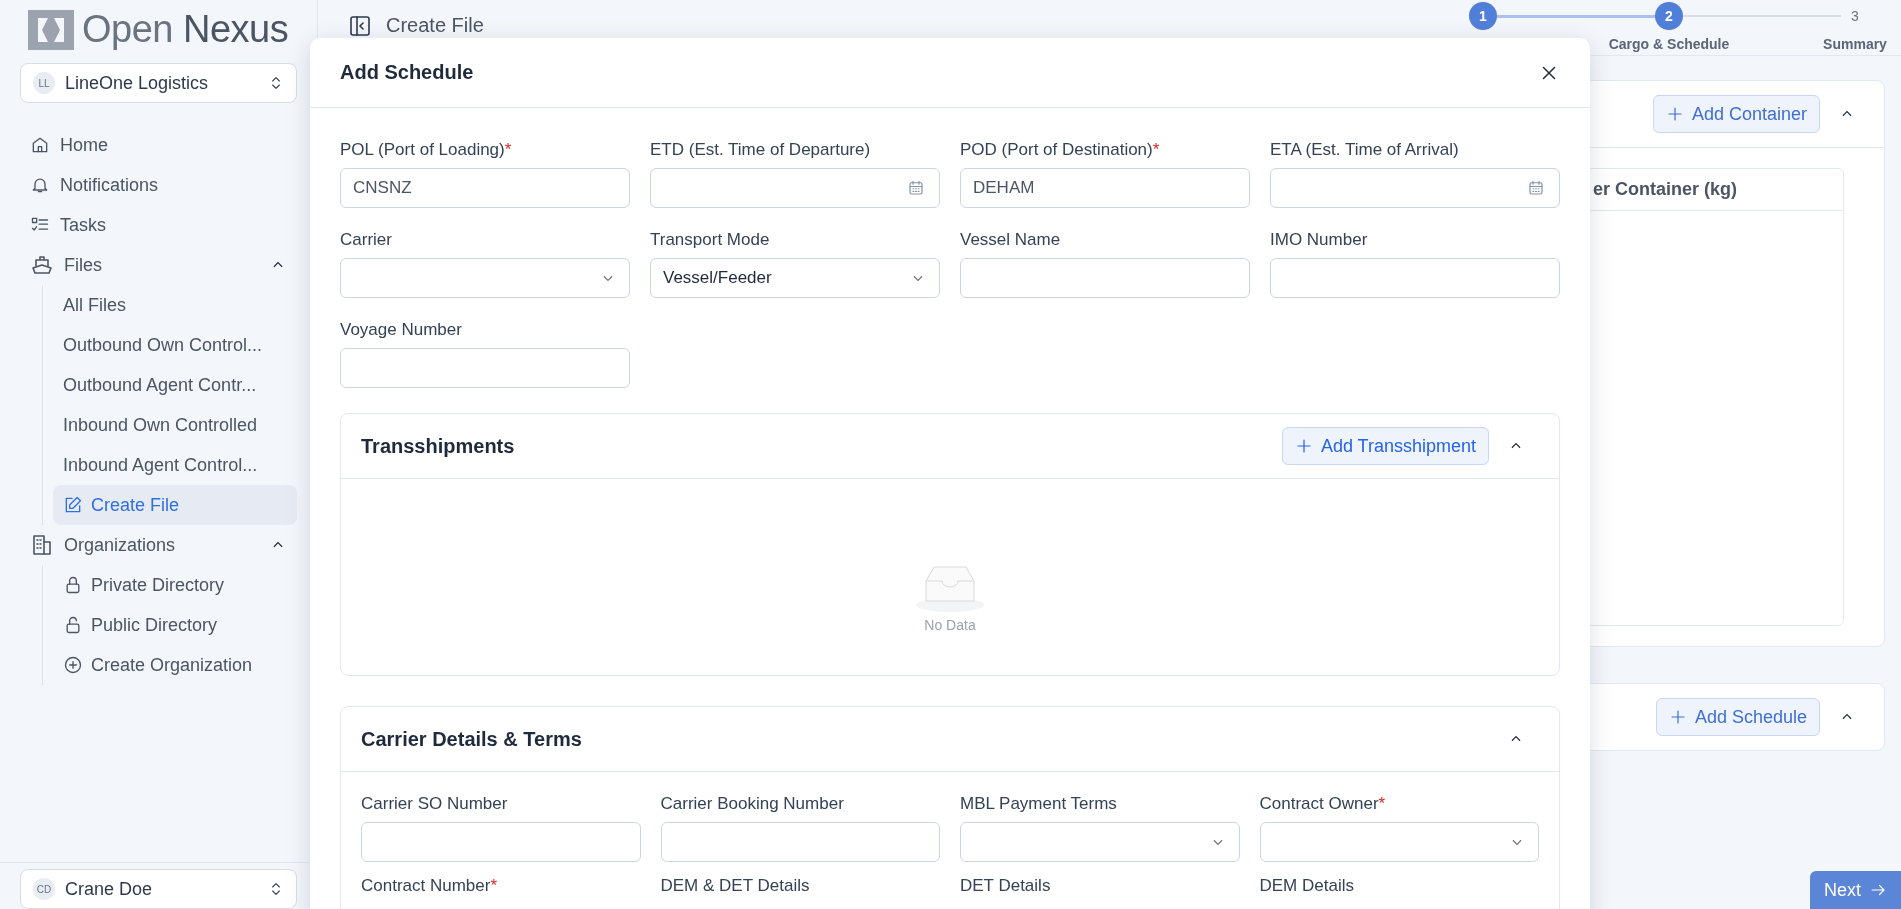  What do you see at coordinates (950, 625) in the screenshot?
I see `empty-text: No Data` at bounding box center [950, 625].